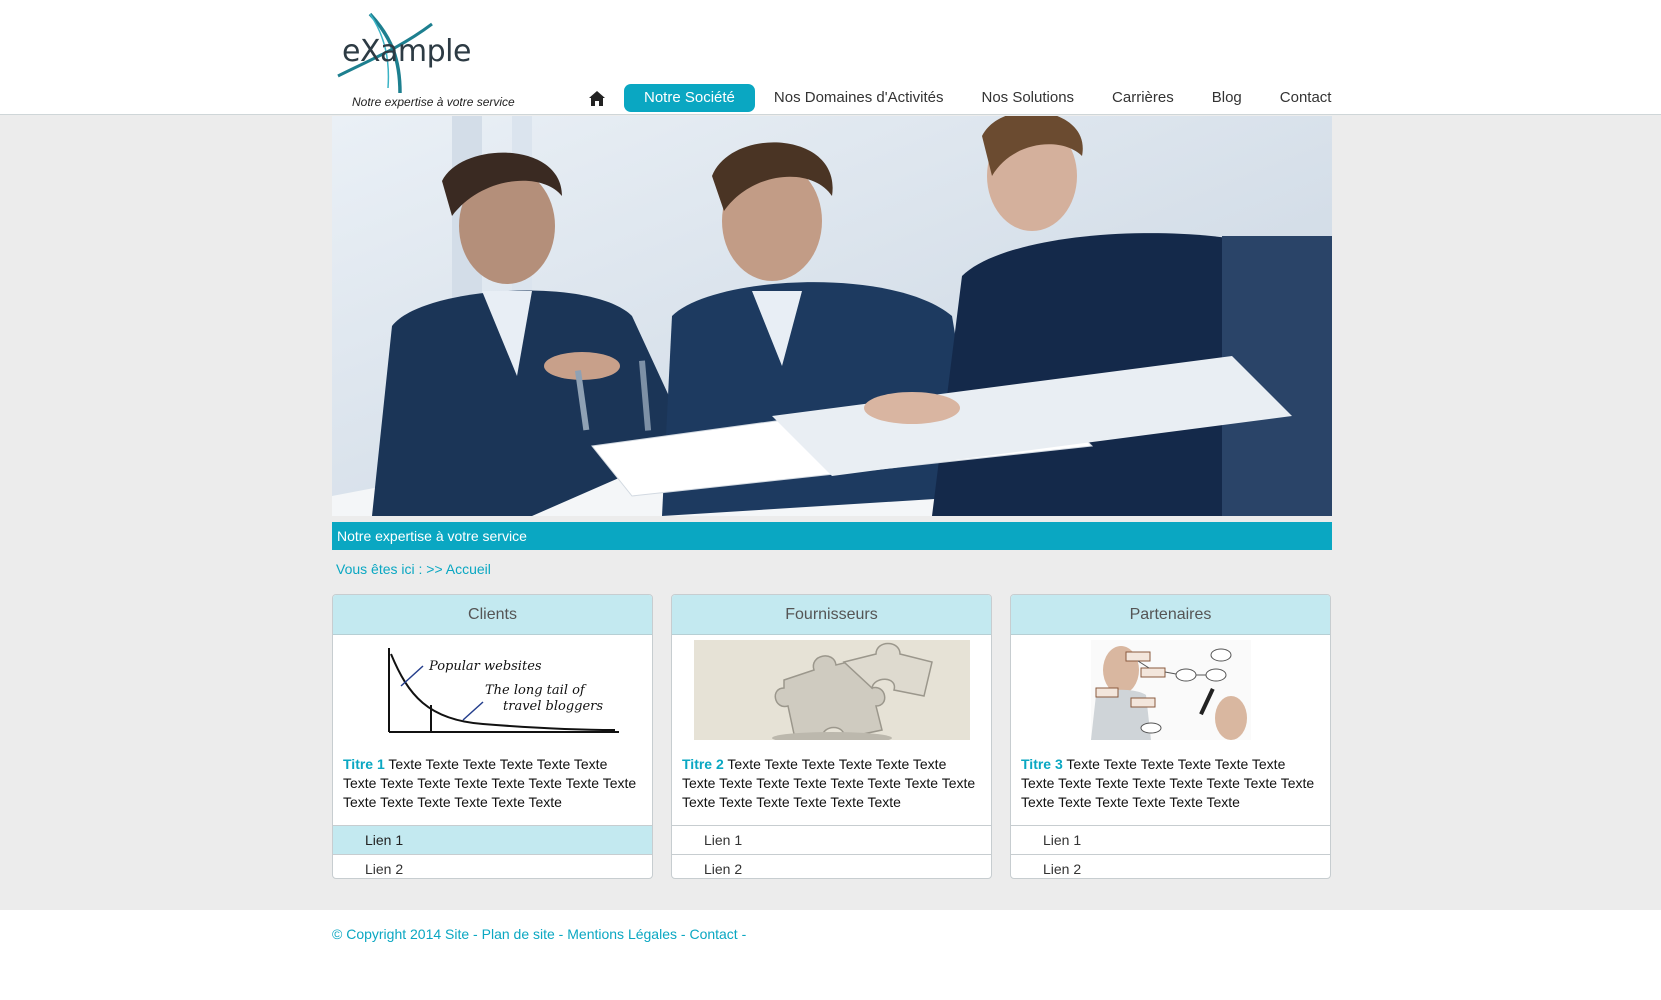  What do you see at coordinates (713, 934) in the screenshot?
I see `footer-link-contact: Contact` at bounding box center [713, 934].